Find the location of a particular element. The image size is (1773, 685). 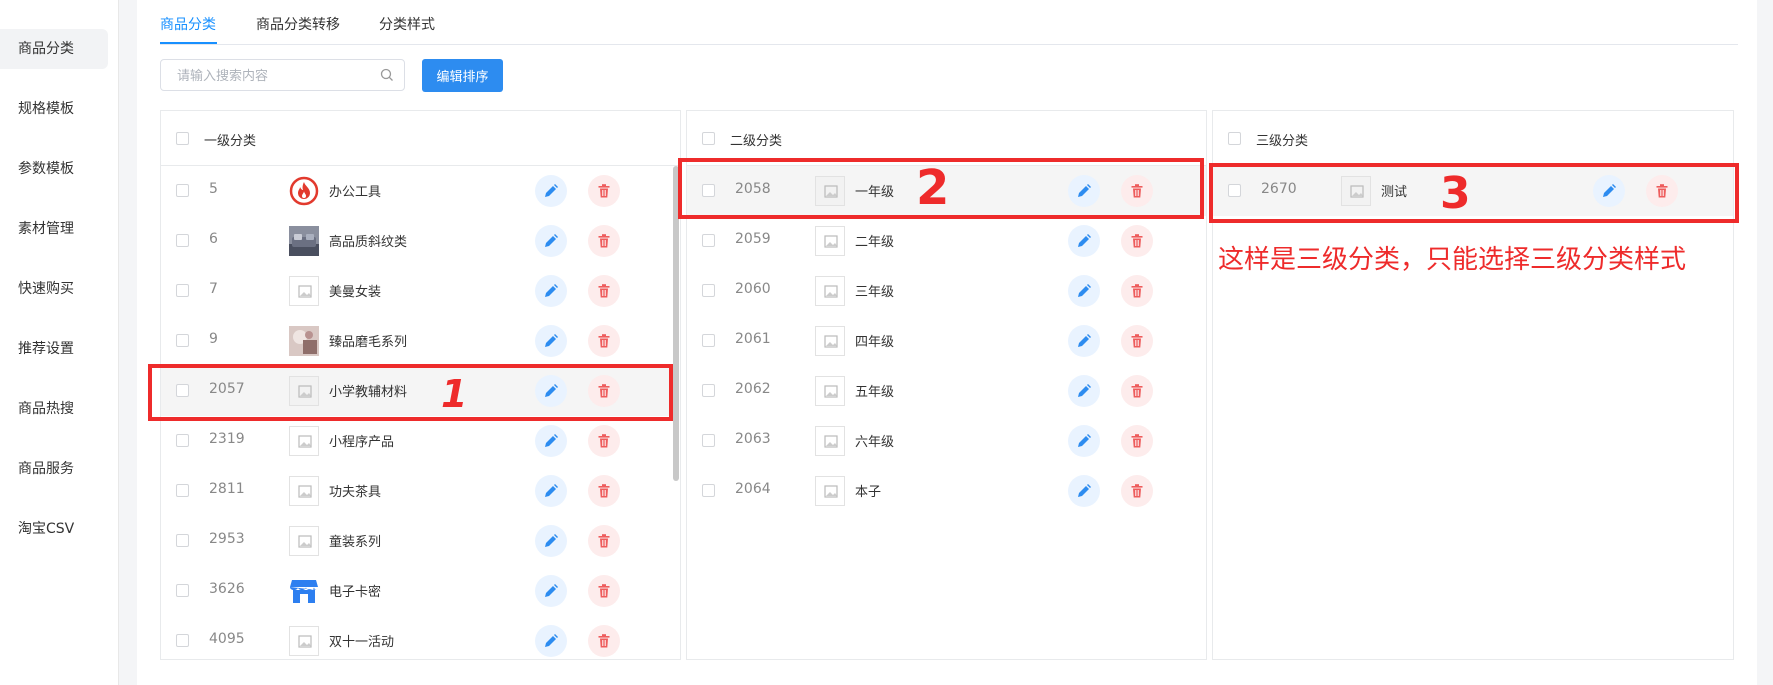

category-id: 2064 is located at coordinates (753, 489).